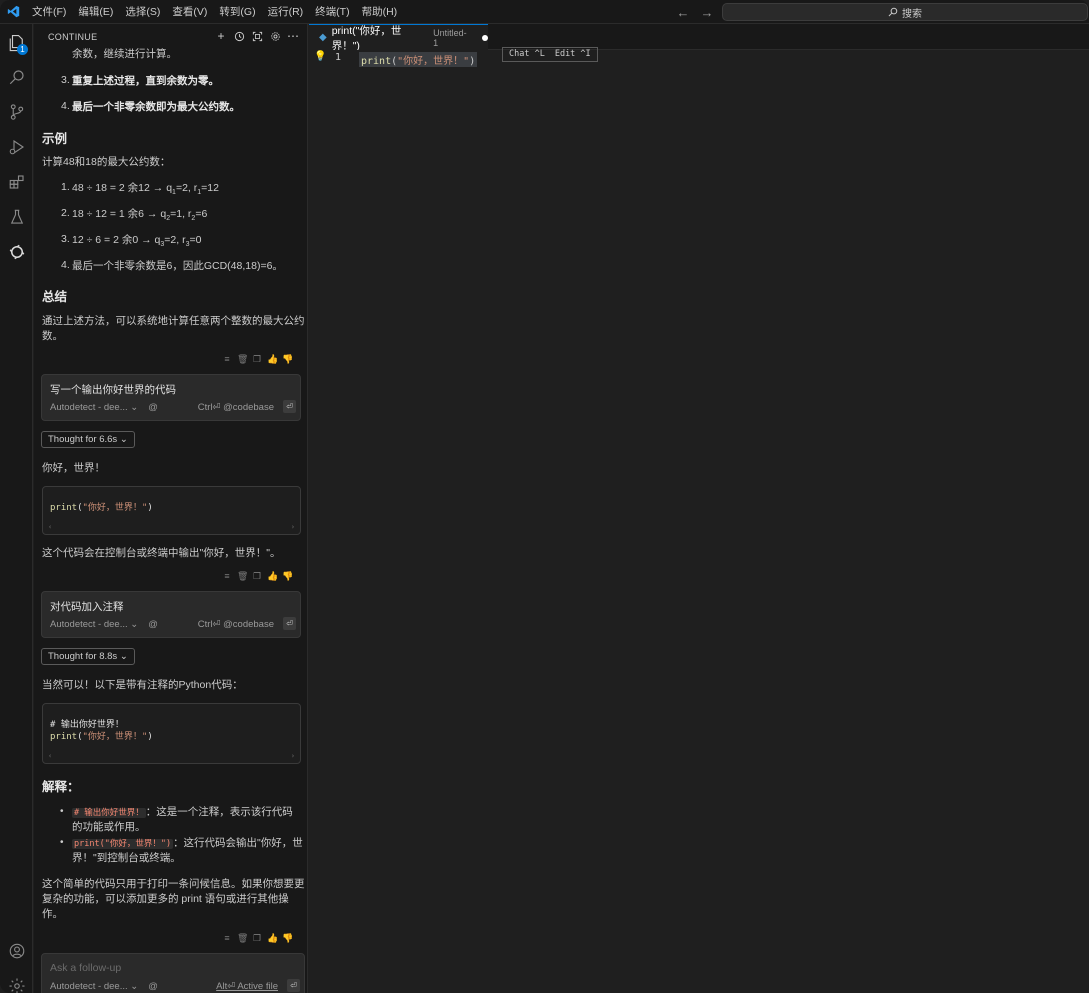 The image size is (1089, 993). I want to click on forward-arrow-icon: →, so click(707, 12).